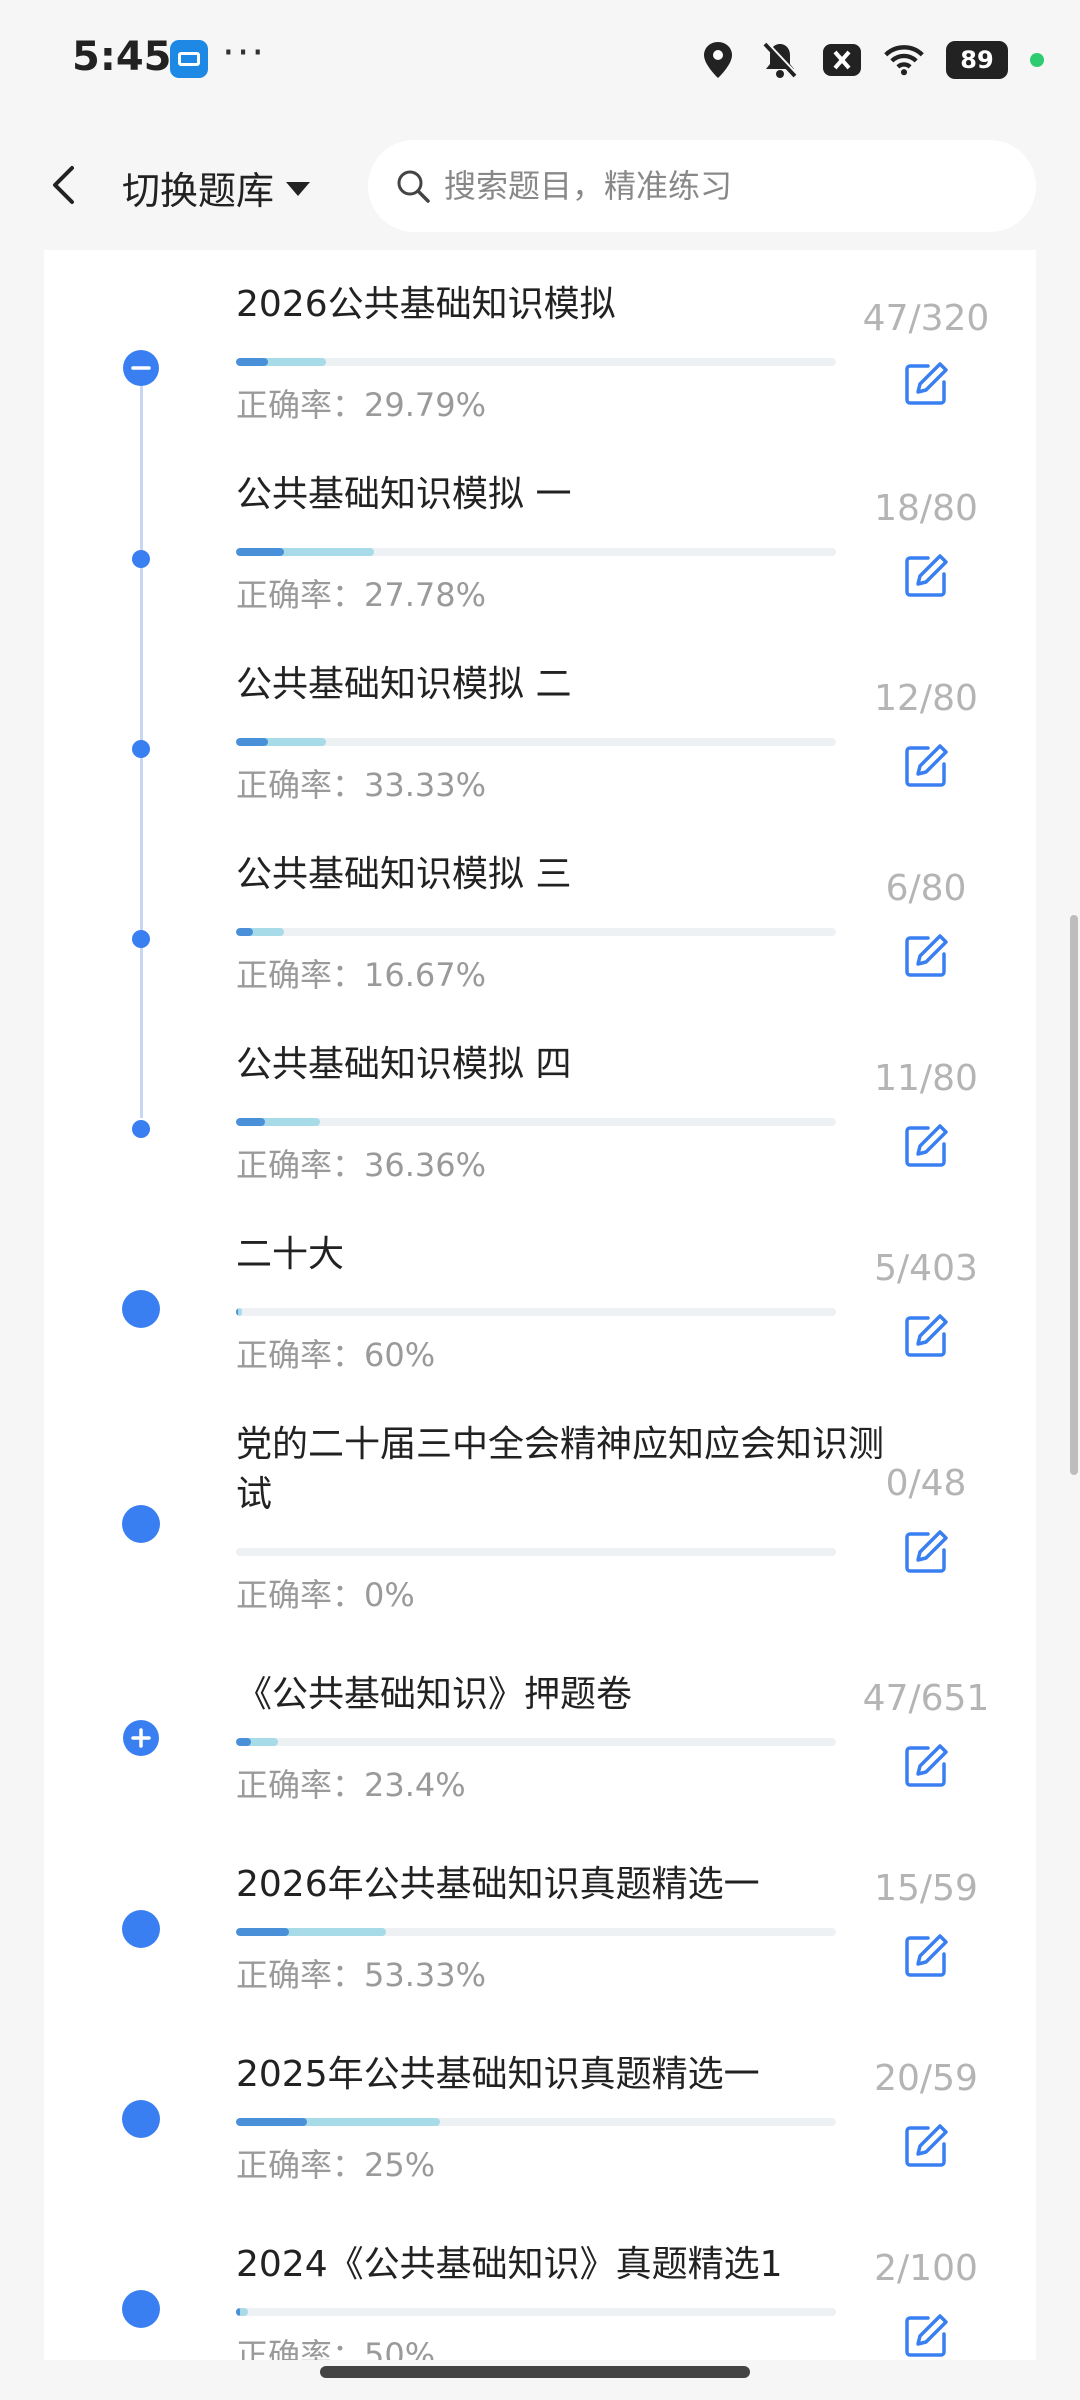  I want to click on progress-count: 12/80, so click(926, 698).